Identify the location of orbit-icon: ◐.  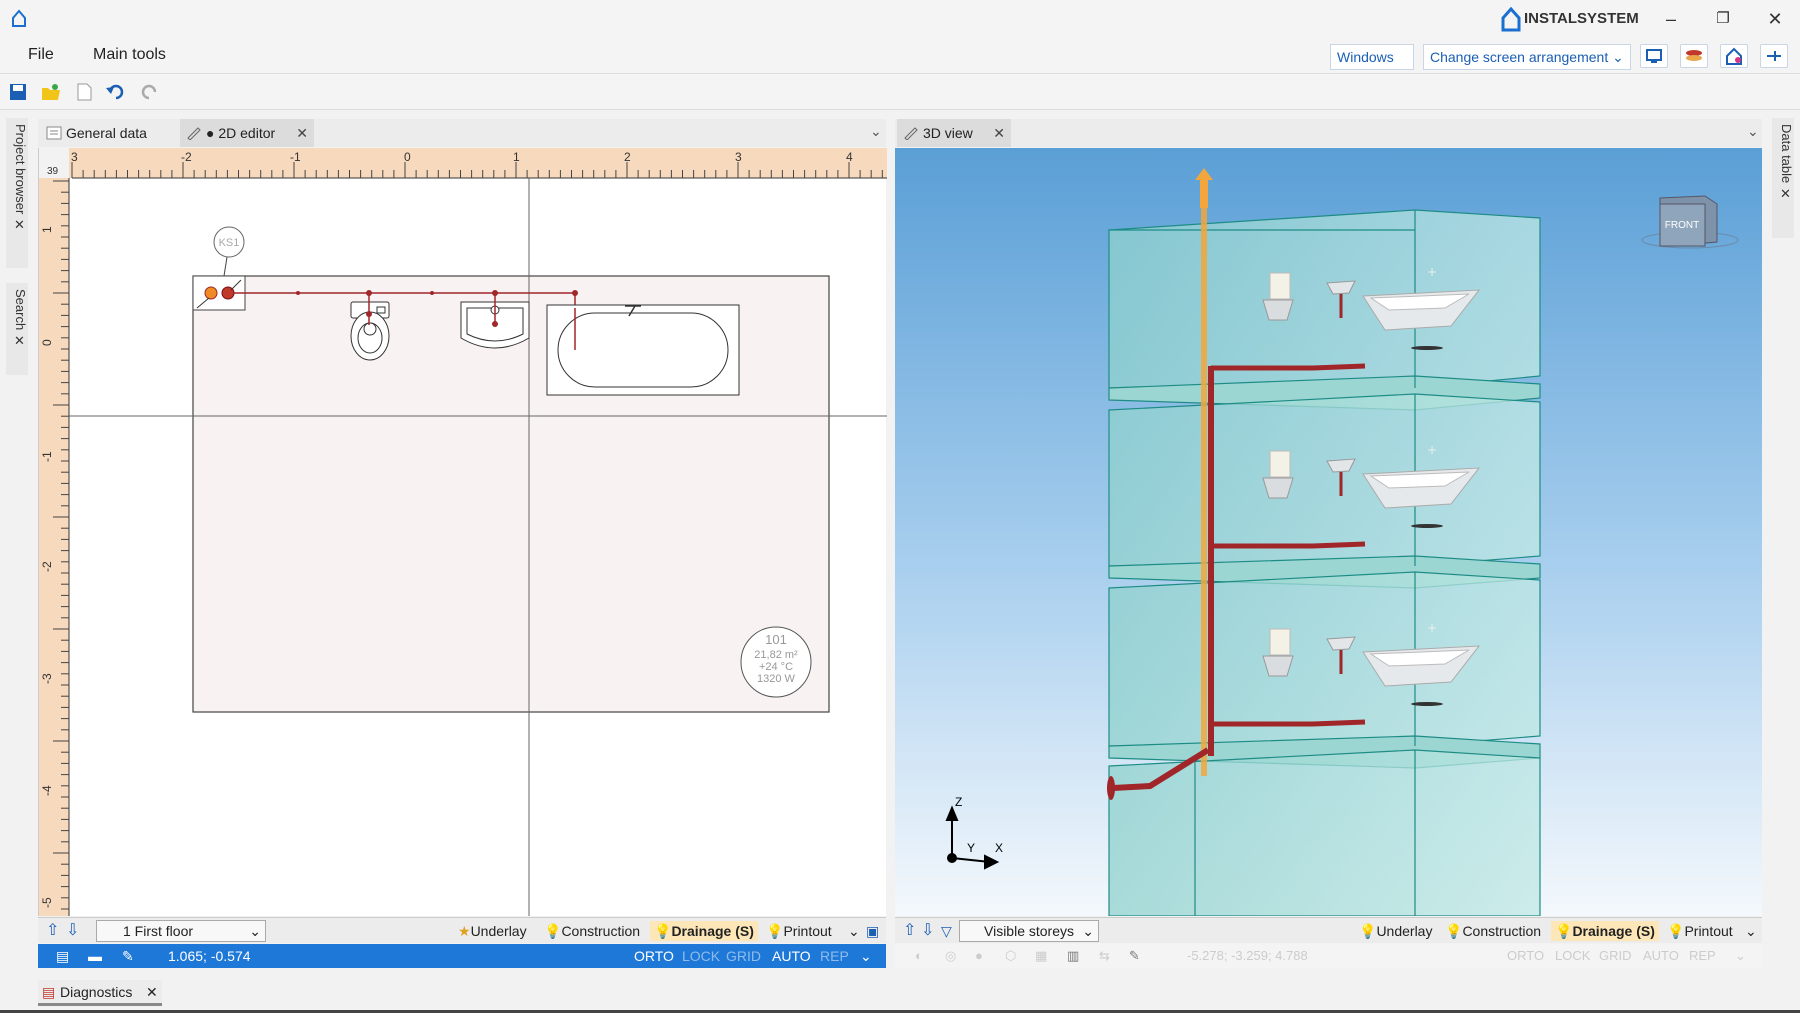
(919, 956).